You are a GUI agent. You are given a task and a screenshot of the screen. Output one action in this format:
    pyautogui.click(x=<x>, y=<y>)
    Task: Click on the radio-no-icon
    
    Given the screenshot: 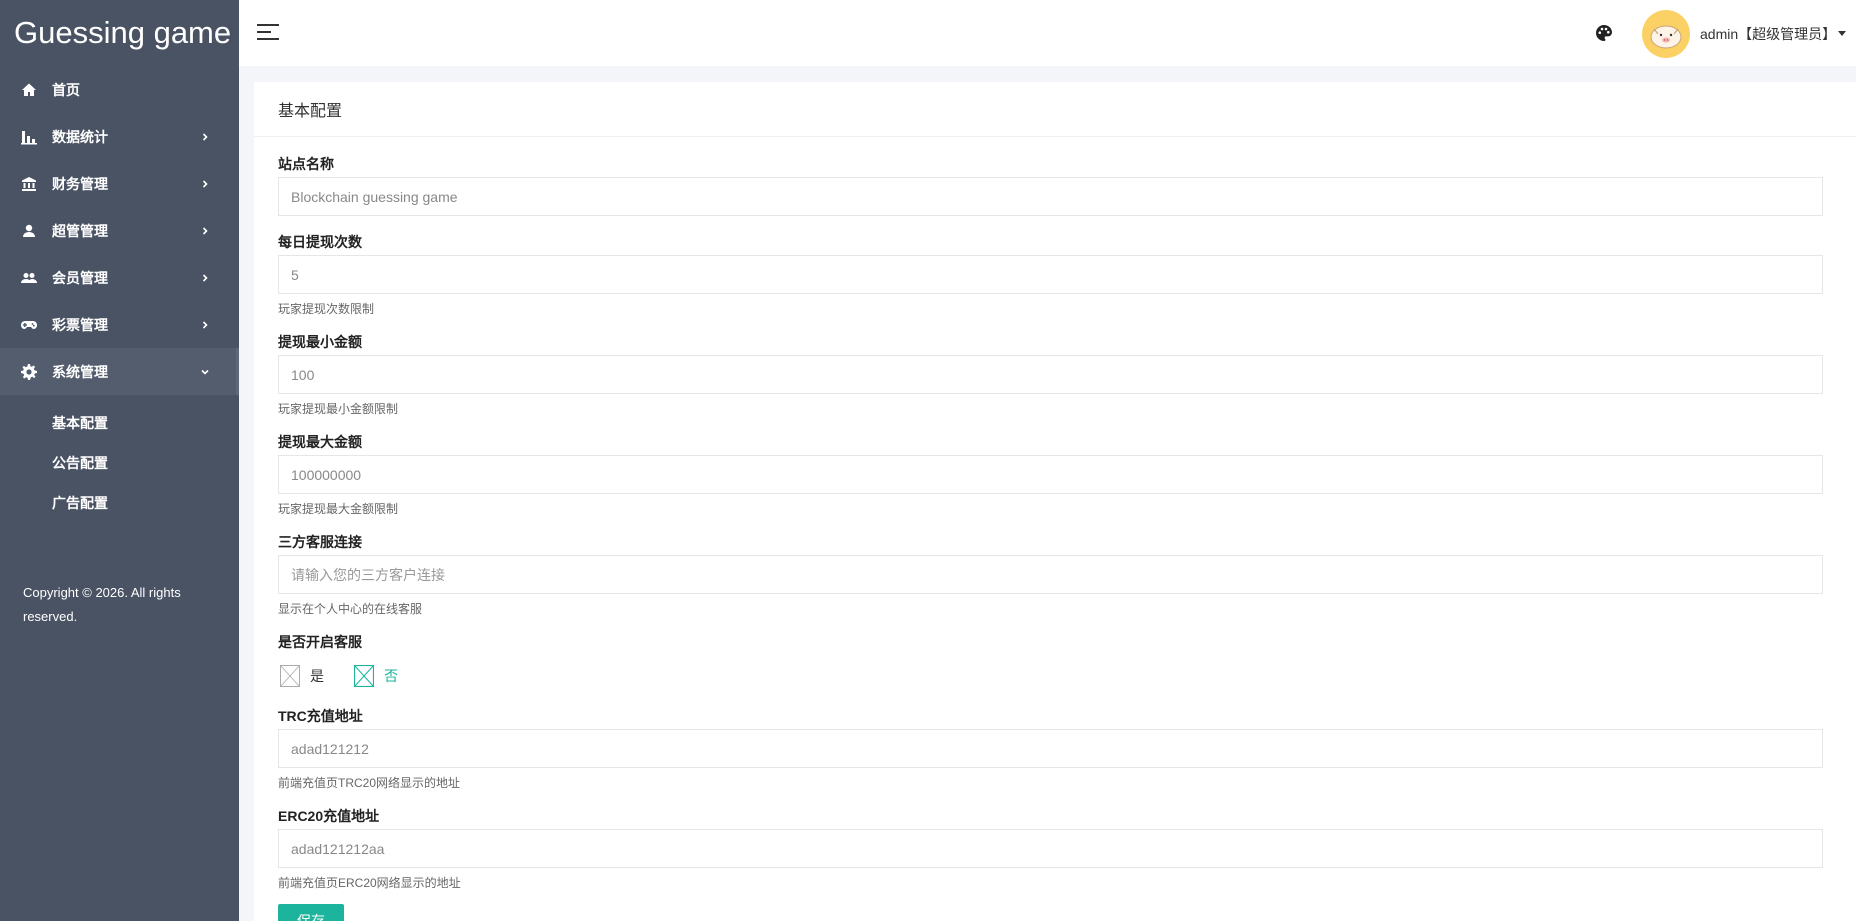 What is the action you would take?
    pyautogui.click(x=364, y=676)
    